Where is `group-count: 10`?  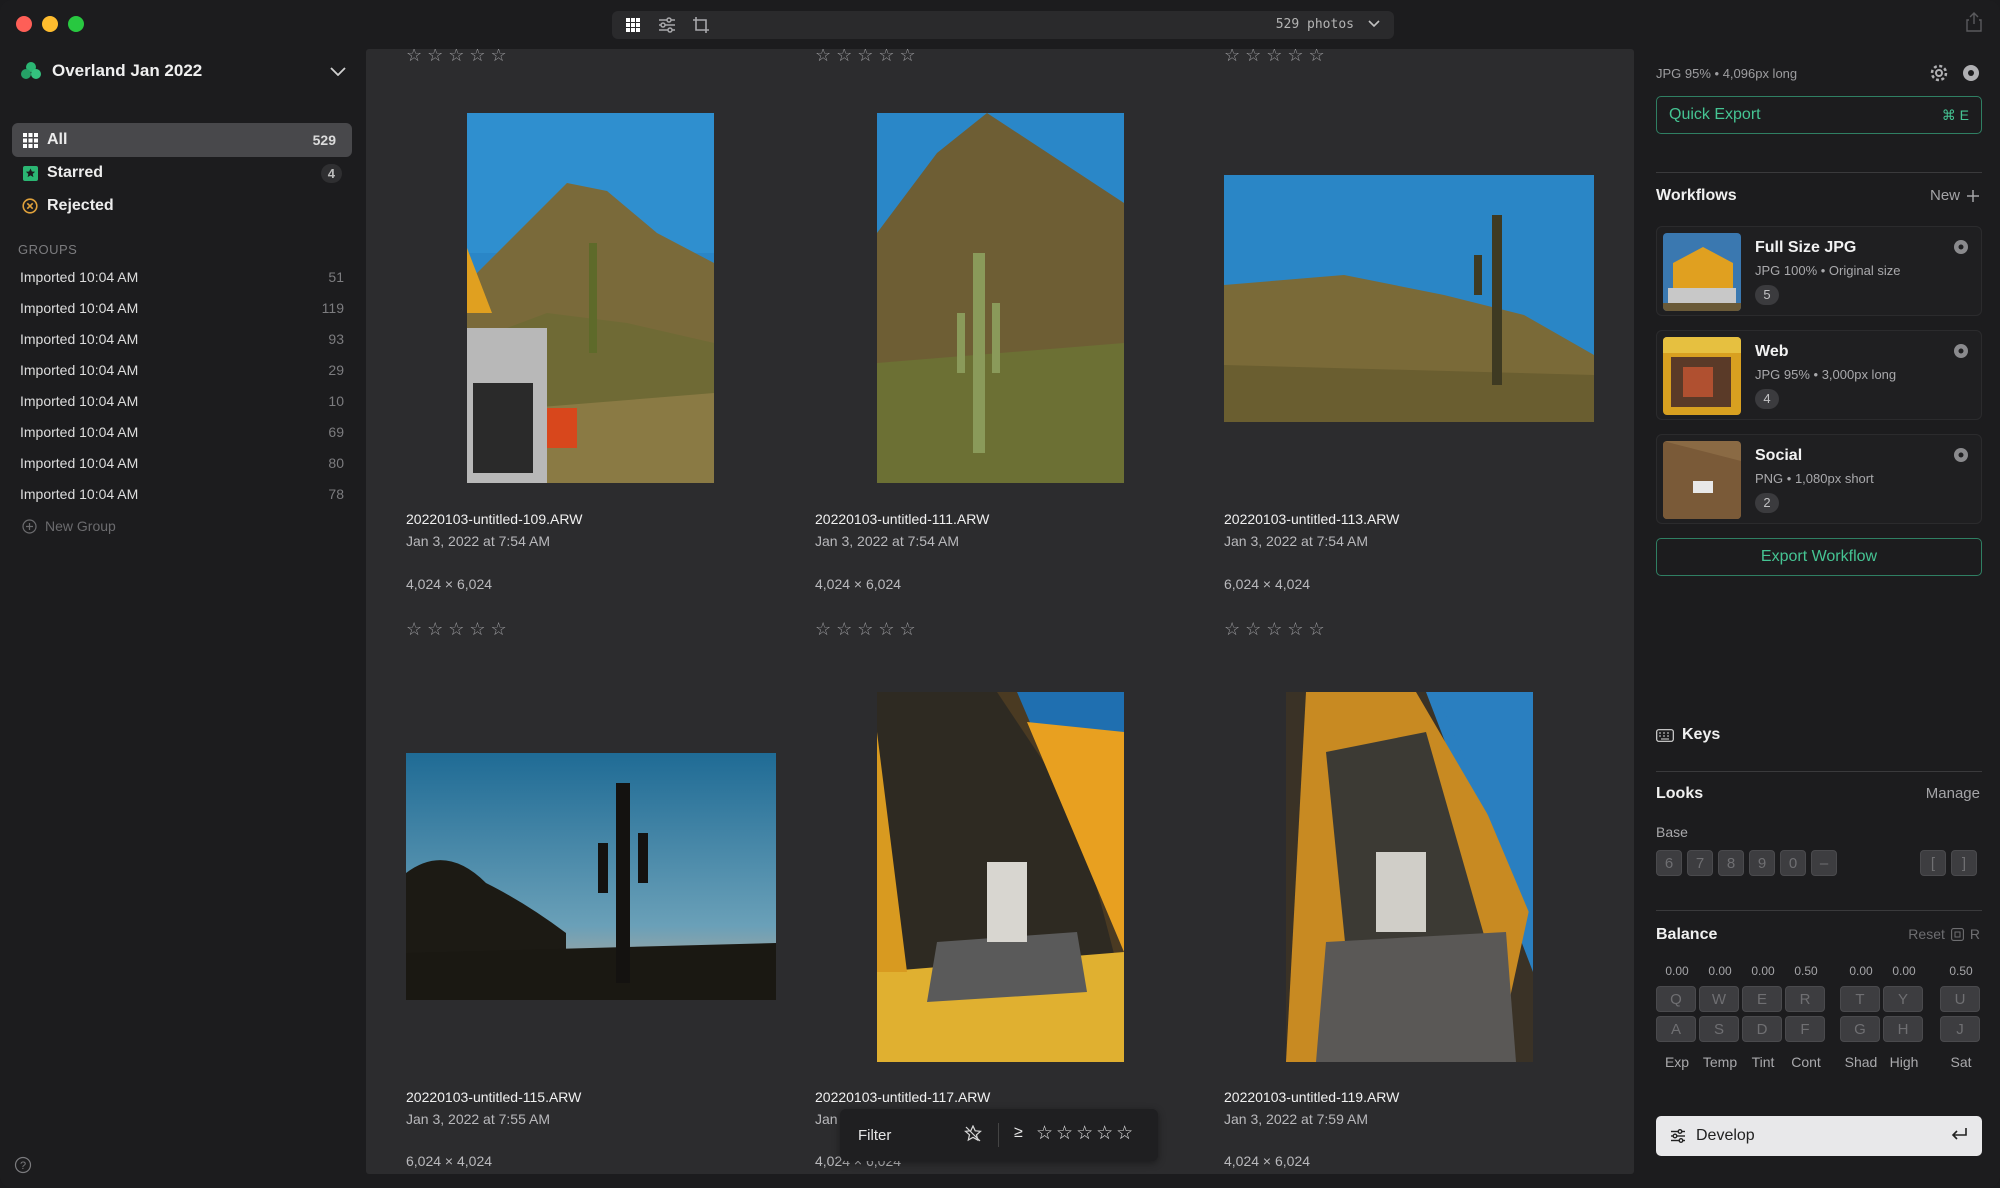
group-count: 10 is located at coordinates (336, 401).